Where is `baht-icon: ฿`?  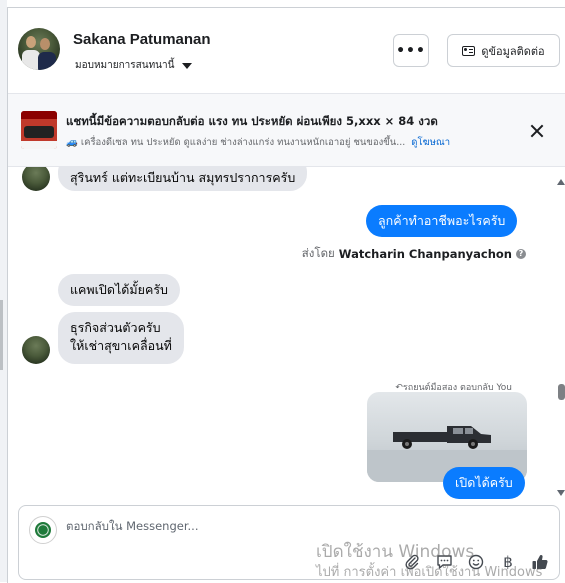
baht-icon: ฿ is located at coordinates (508, 562).